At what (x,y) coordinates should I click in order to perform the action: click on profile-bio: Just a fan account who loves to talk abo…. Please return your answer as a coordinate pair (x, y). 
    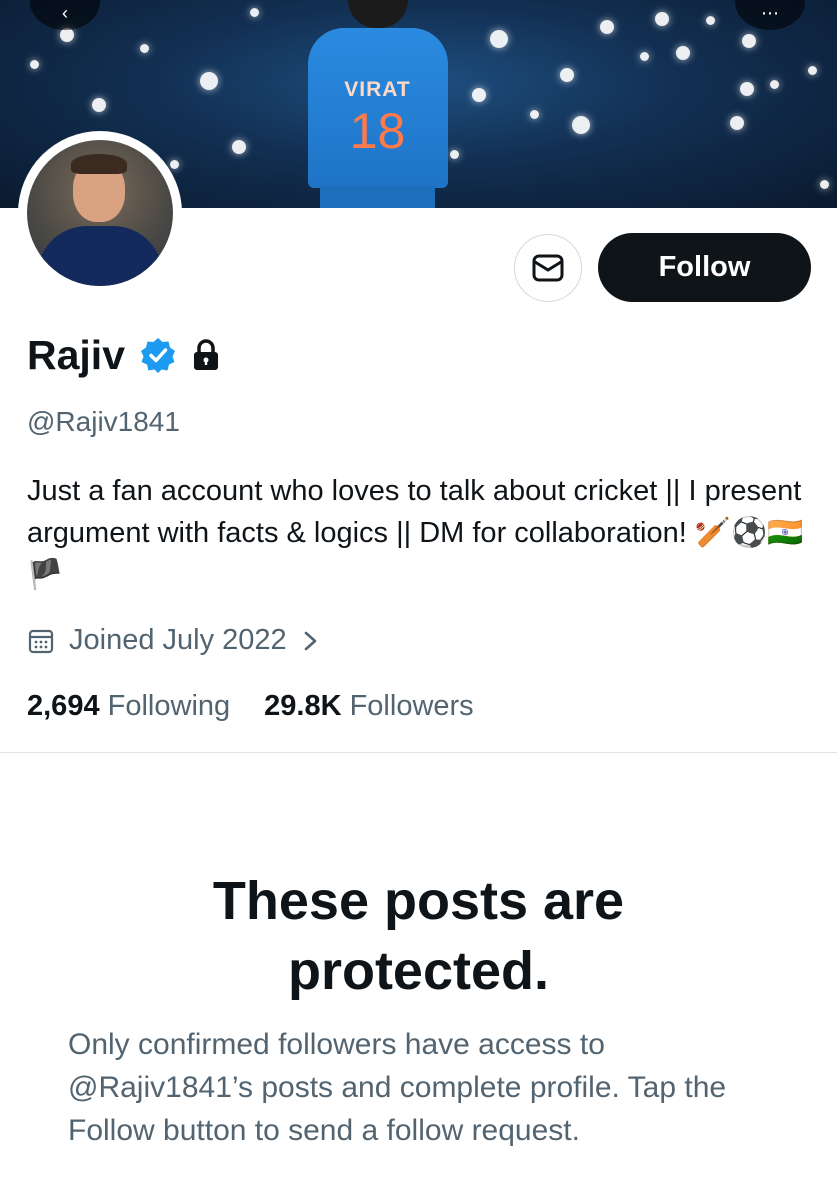
    Looking at the image, I should click on (415, 533).